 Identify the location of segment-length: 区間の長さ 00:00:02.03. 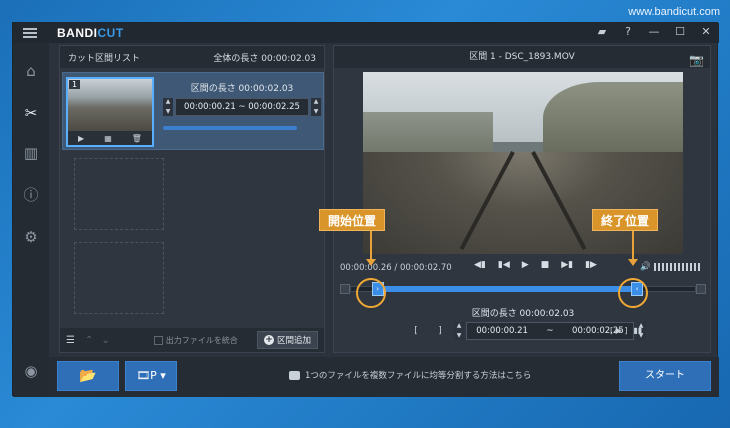
(523, 314).